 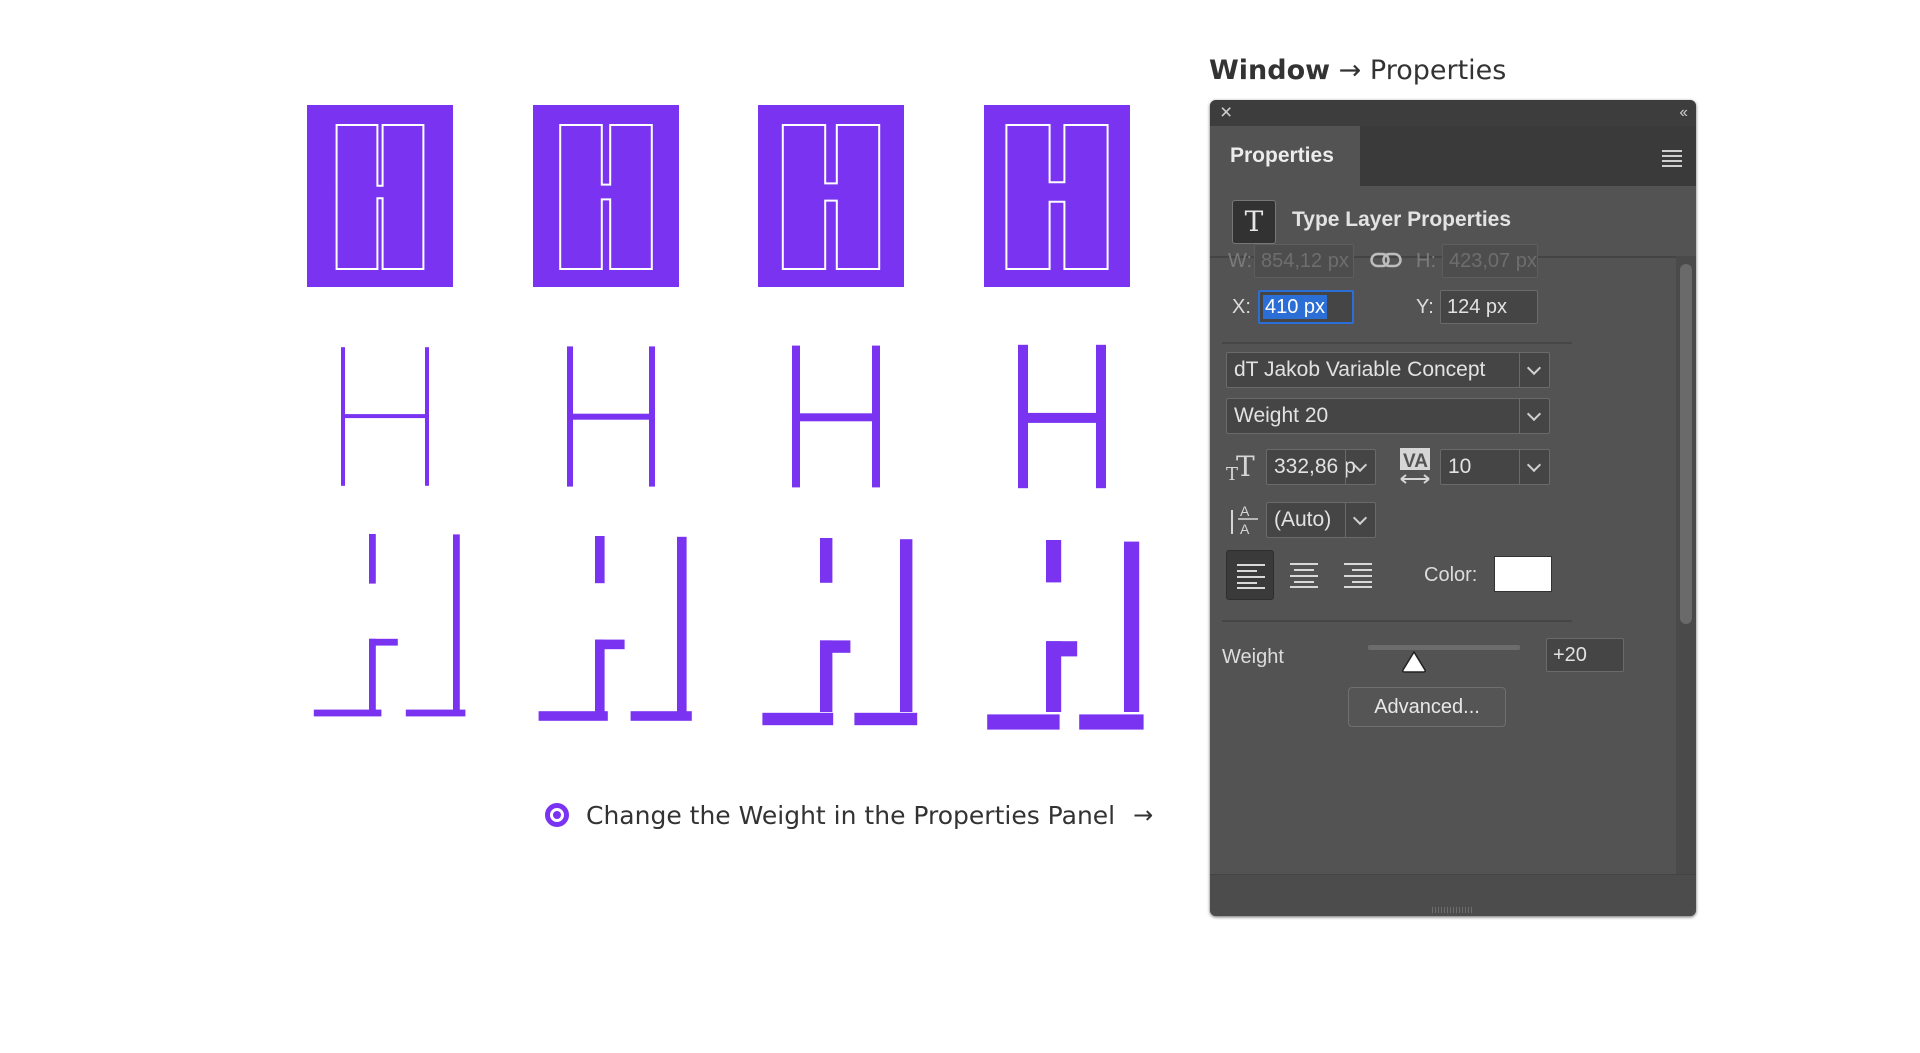 I want to click on close-icon: ×, so click(x=1226, y=113).